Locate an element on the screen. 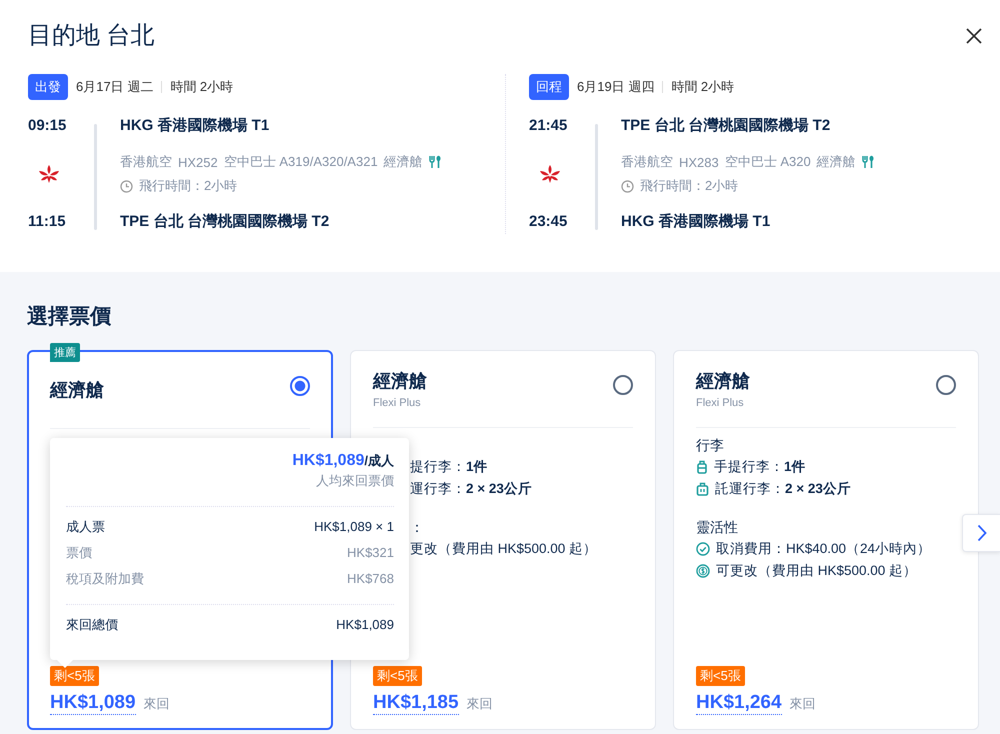  leg-tag: 回程 is located at coordinates (549, 87).